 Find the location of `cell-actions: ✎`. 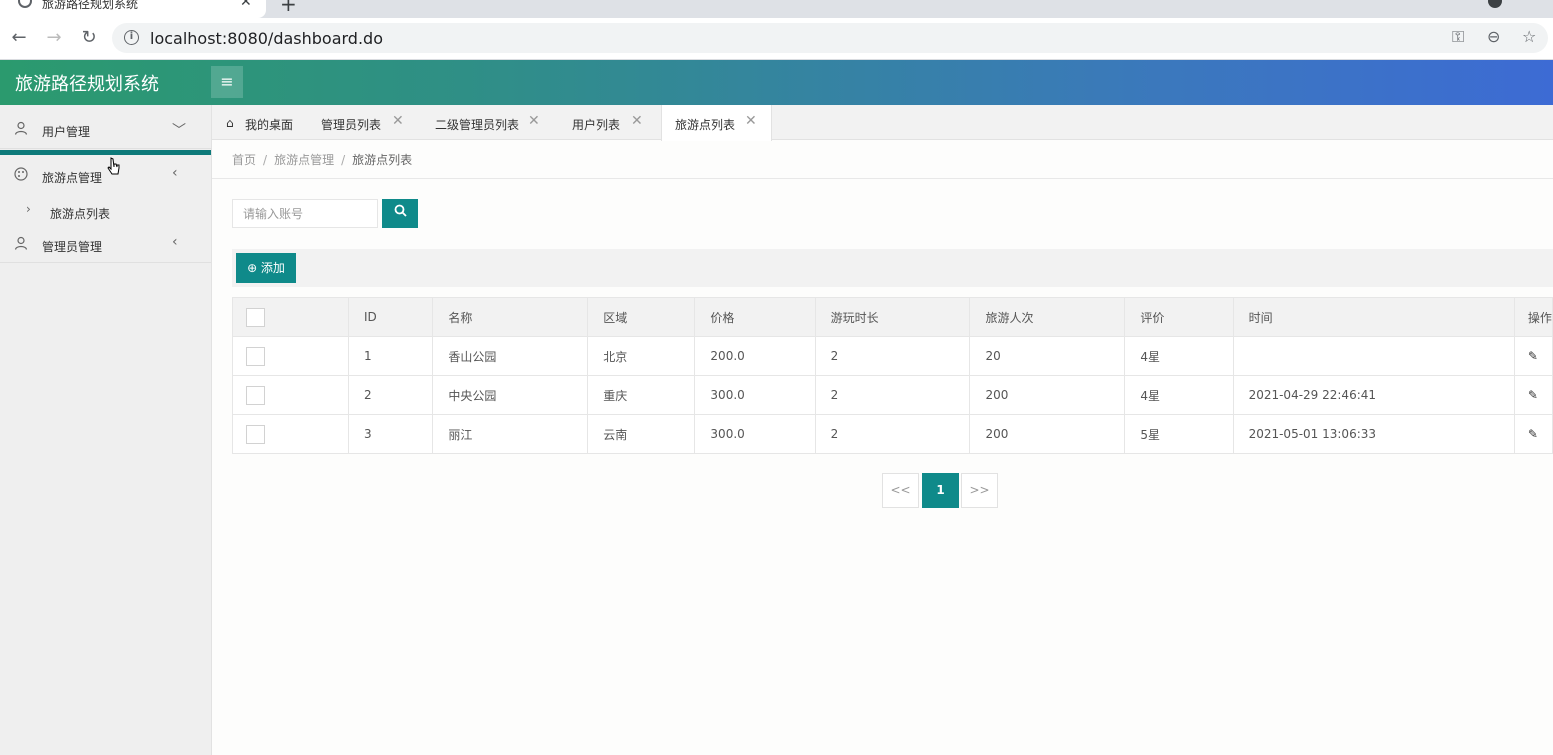

cell-actions: ✎ is located at coordinates (1533, 395).